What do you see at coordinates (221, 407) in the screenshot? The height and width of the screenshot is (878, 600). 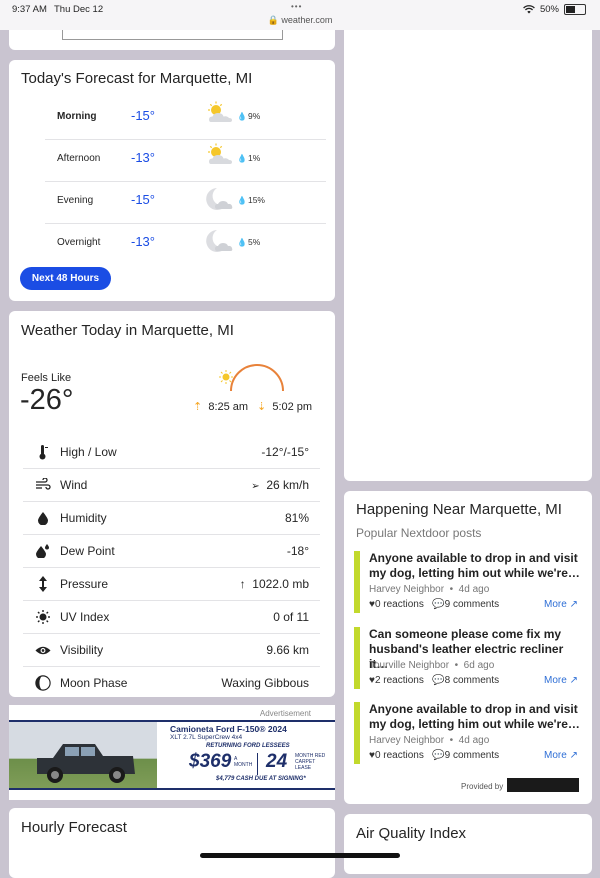 I see `sunrise: ⇡ 8:25 am` at bounding box center [221, 407].